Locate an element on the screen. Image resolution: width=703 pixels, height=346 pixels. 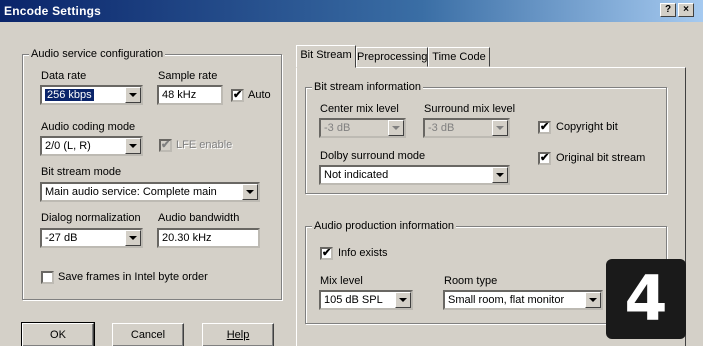
original-bitstream-label: Original bit stream is located at coordinates (601, 158).